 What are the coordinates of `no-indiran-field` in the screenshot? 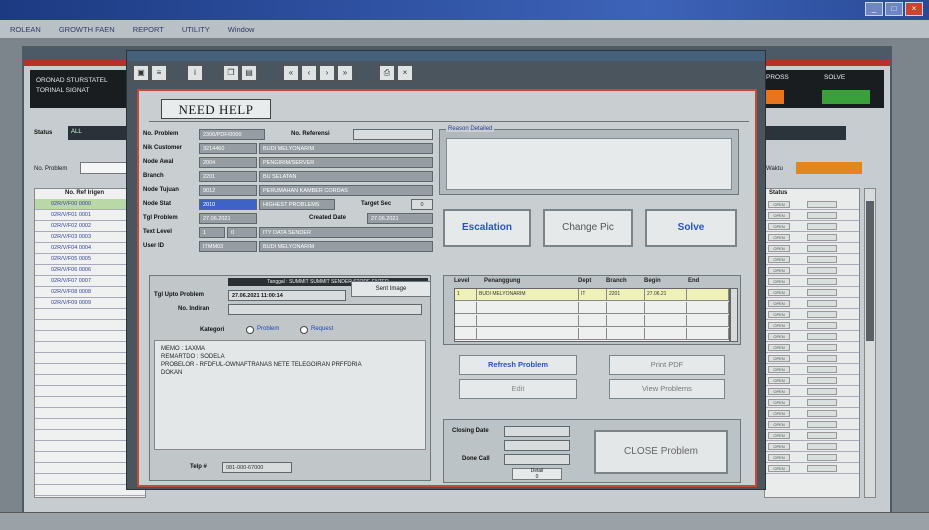 It's located at (325, 309).